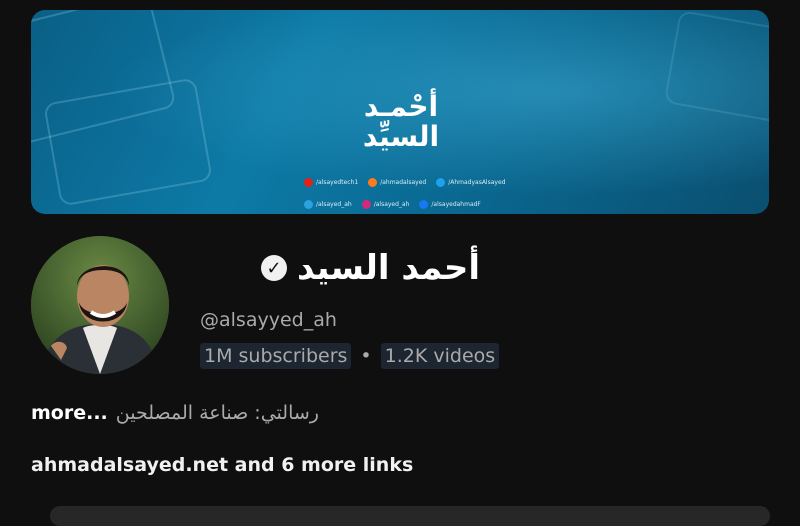 The image size is (800, 526). What do you see at coordinates (410, 516) in the screenshot?
I see `subscribe-button-partial` at bounding box center [410, 516].